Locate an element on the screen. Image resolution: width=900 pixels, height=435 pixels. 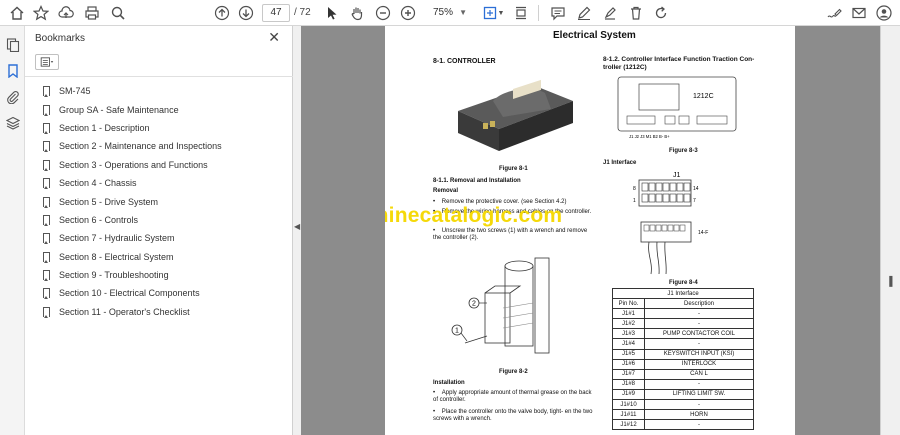
bookmark-label: Section 6 - Controls is located at coordinates (99, 219).